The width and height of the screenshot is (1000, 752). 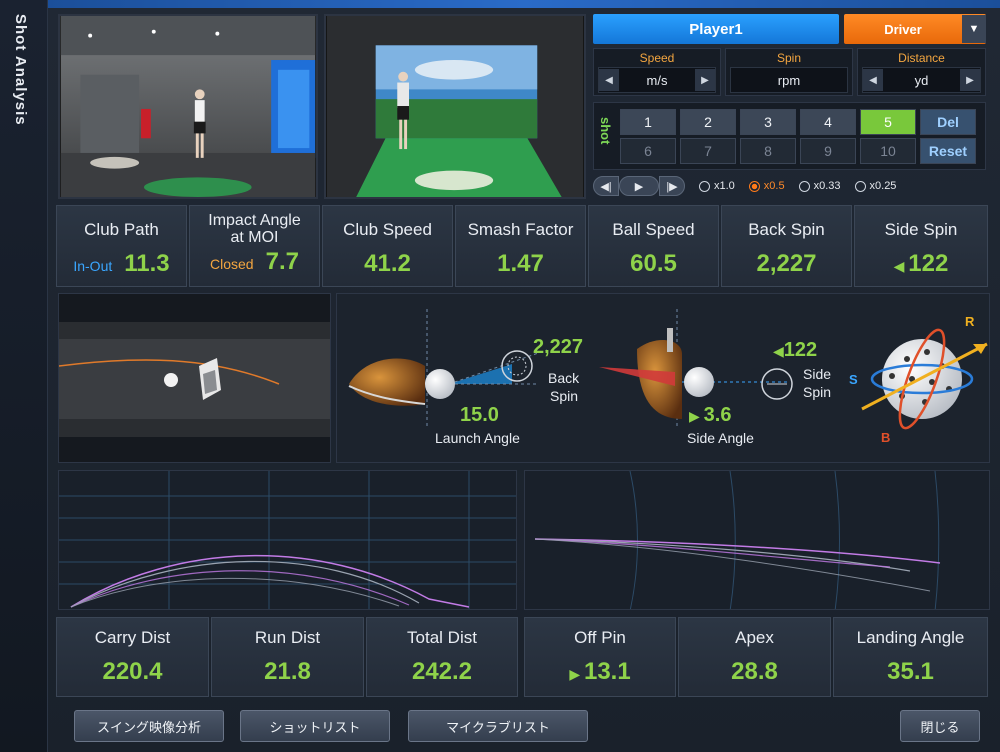 What do you see at coordinates (724, 186) in the screenshot?
I see `speed-radio-label: x1.0` at bounding box center [724, 186].